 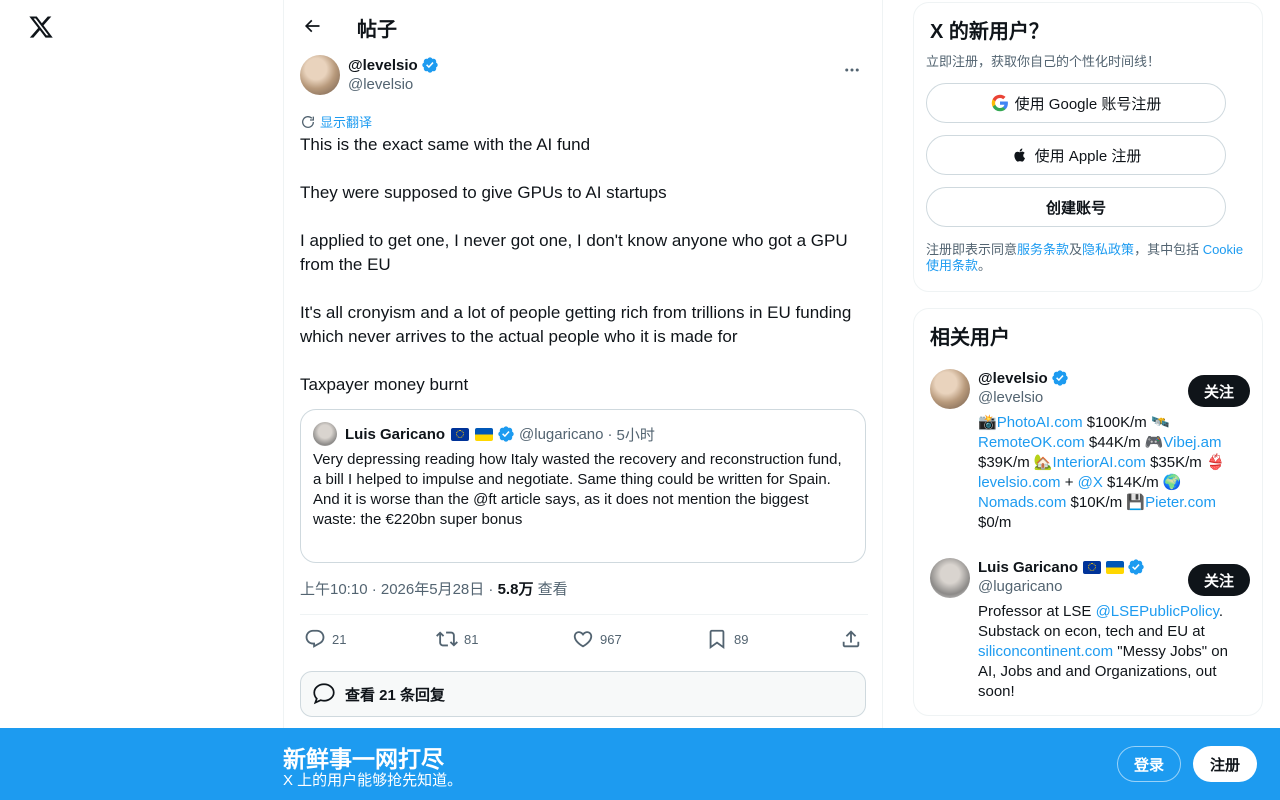 I want to click on google-icon, so click(x=1000, y=103).